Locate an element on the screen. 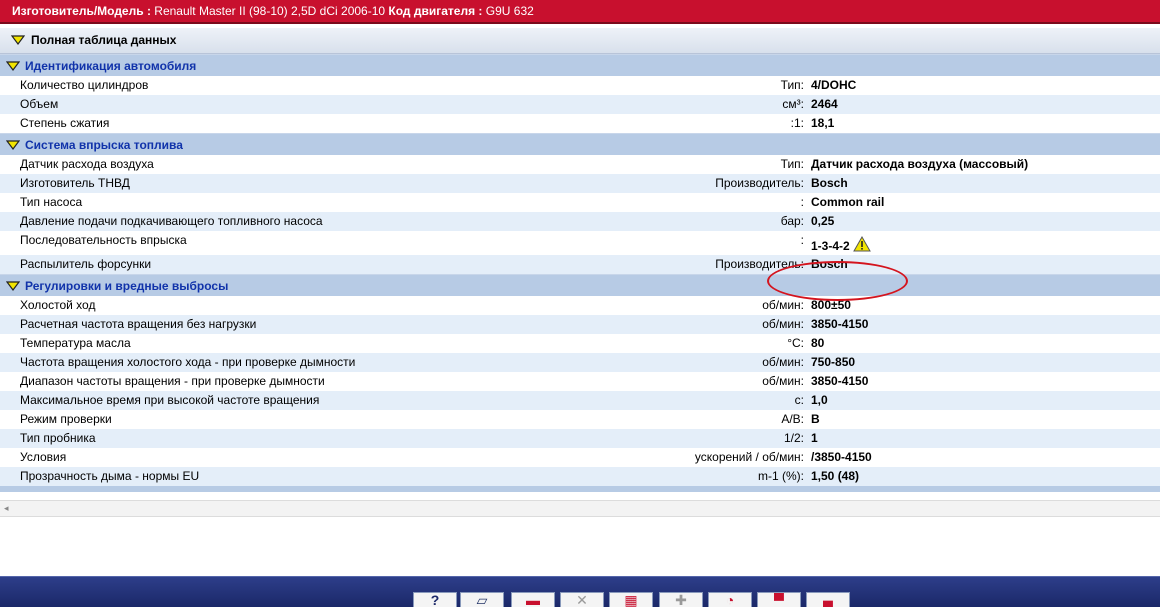 The height and width of the screenshot is (607, 1160). help-icon: ? is located at coordinates (435, 599).